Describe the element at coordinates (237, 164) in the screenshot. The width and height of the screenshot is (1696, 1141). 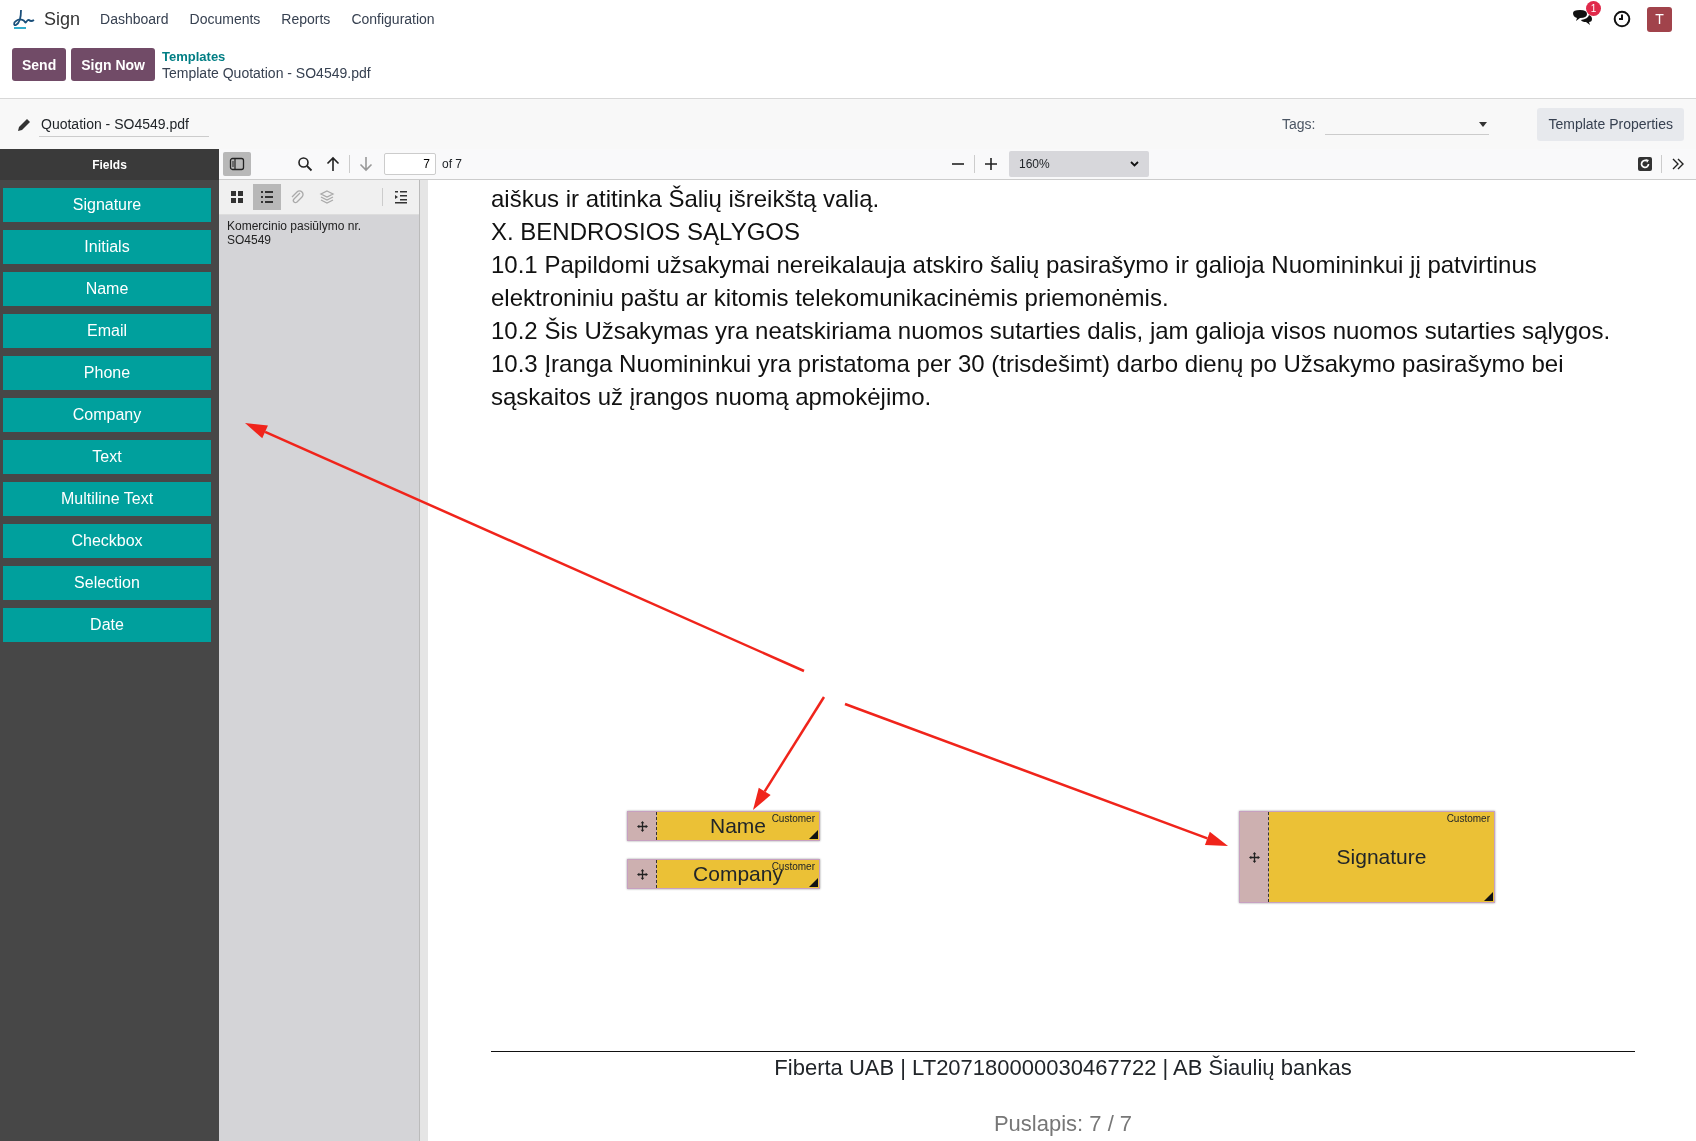
I see `sidebar-toggle-icon` at that location.